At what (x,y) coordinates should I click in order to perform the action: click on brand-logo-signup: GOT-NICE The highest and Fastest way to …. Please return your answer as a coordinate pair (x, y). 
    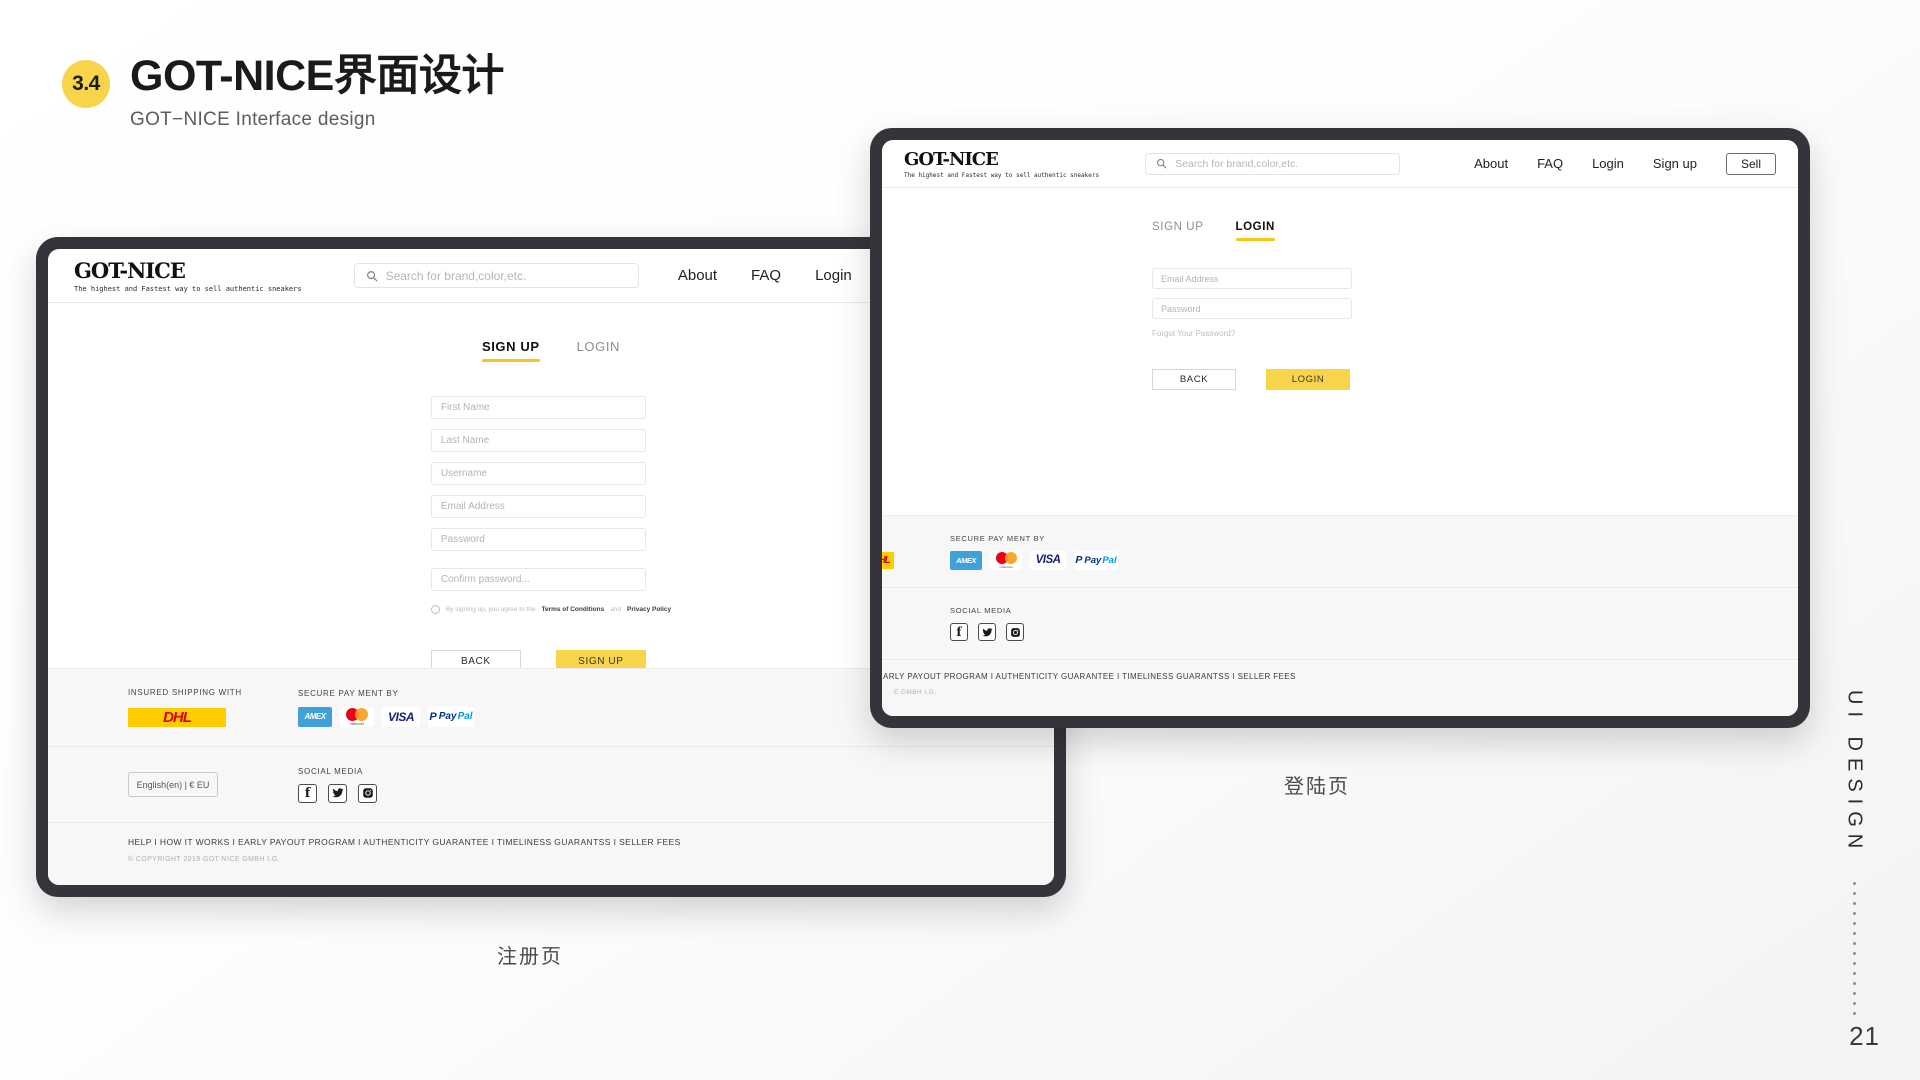
    Looking at the image, I should click on (188, 275).